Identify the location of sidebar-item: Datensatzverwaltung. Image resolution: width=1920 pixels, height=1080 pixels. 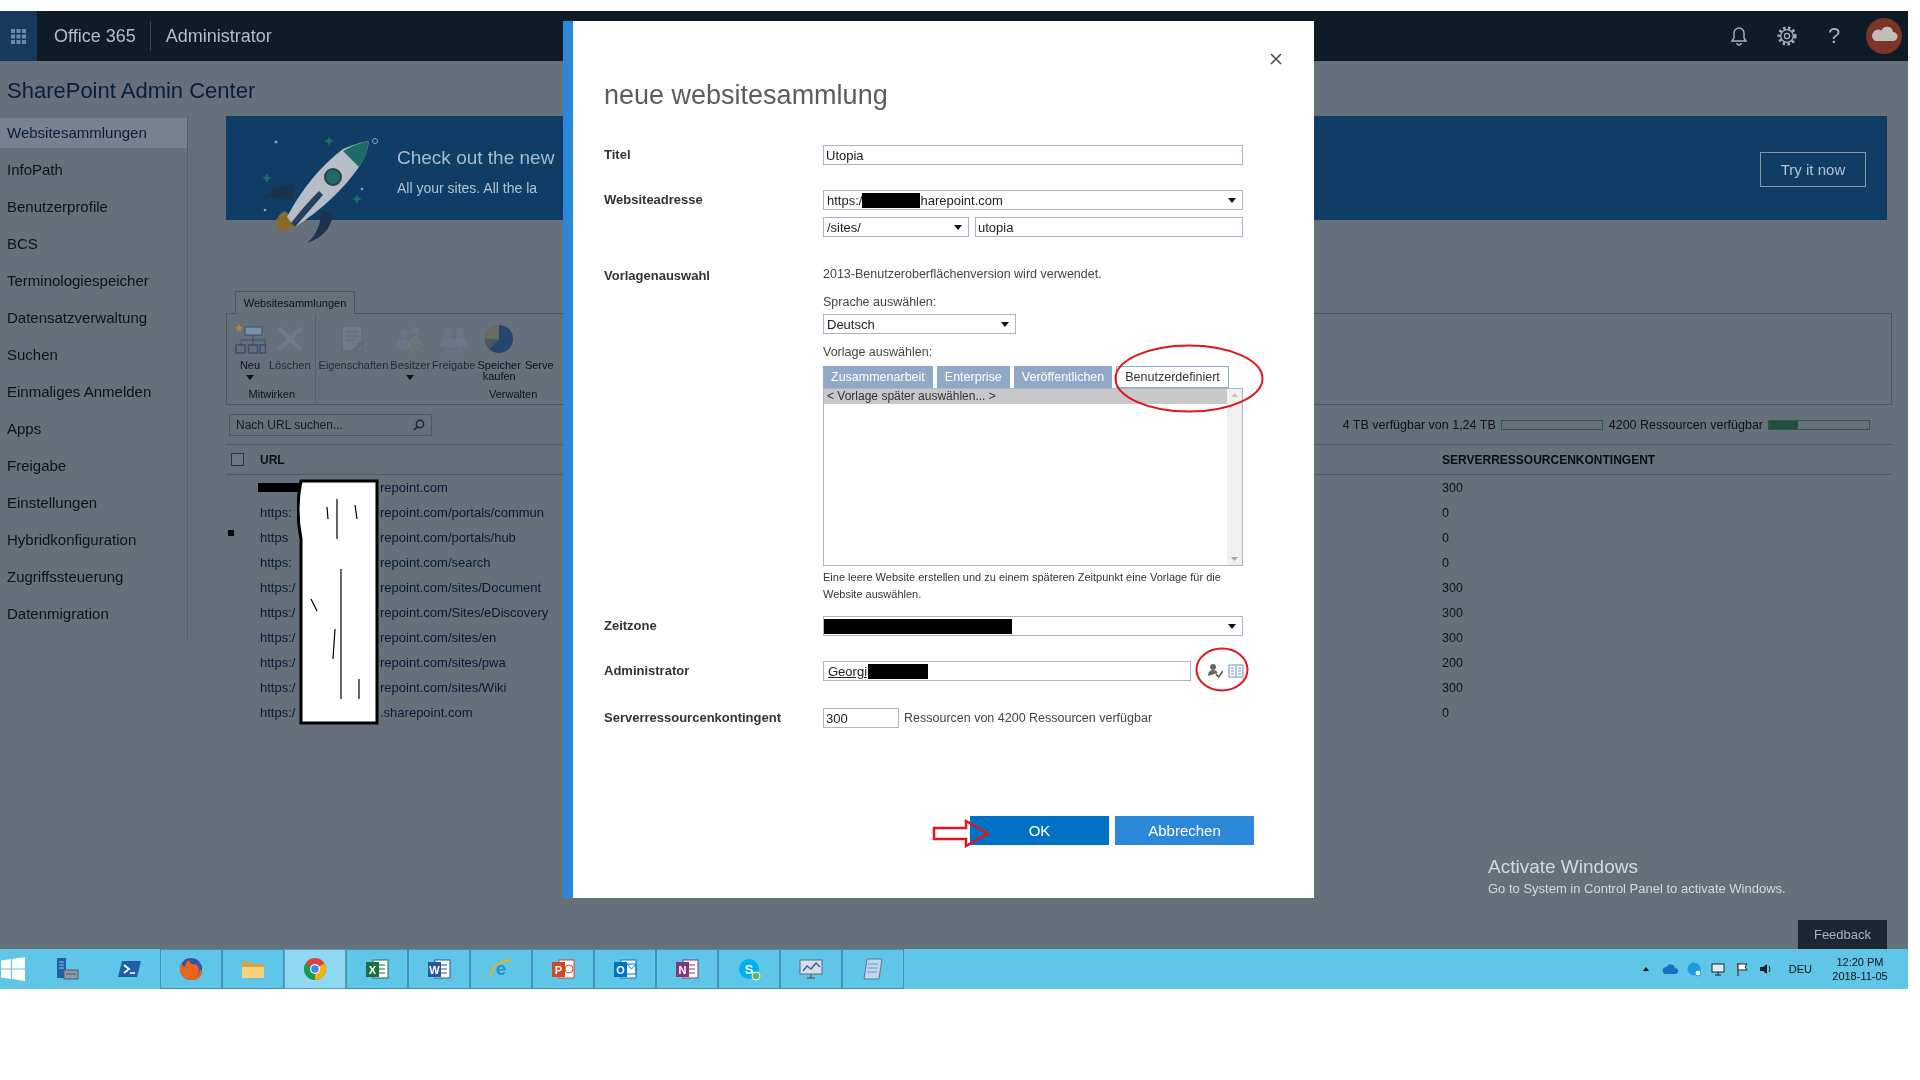
(93, 318).